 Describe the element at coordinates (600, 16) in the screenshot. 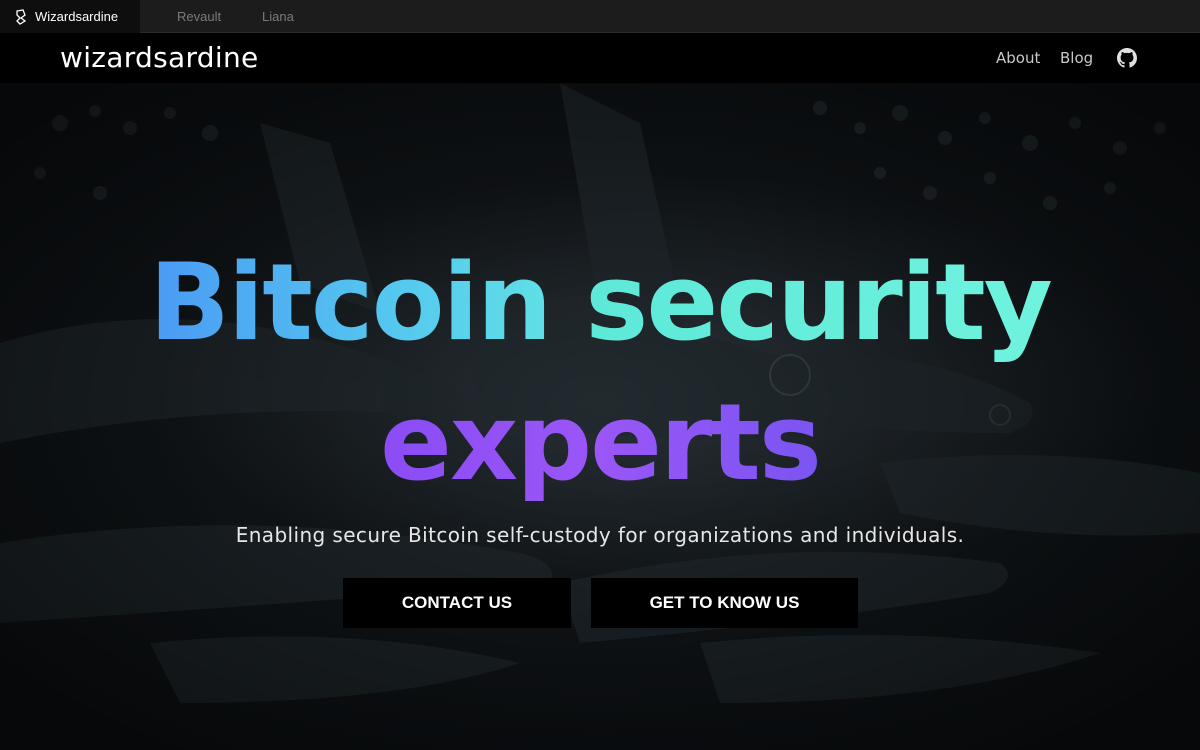

I see `site-tab-strip: Wizardsardine Revault Liana` at that location.